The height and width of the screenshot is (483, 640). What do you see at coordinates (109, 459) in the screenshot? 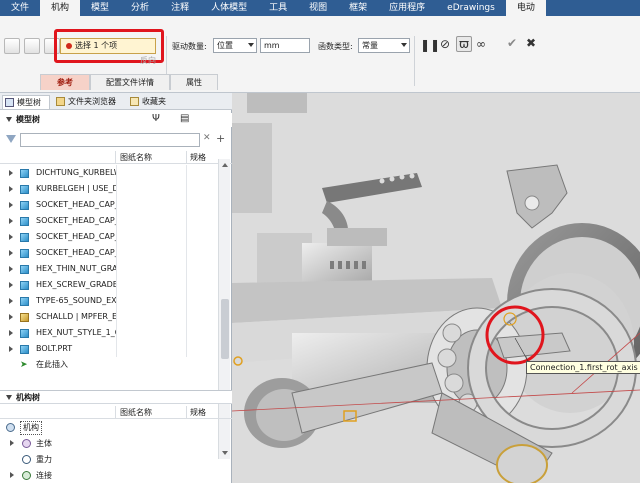
I see `mech-item-gravity: 重力` at bounding box center [109, 459].